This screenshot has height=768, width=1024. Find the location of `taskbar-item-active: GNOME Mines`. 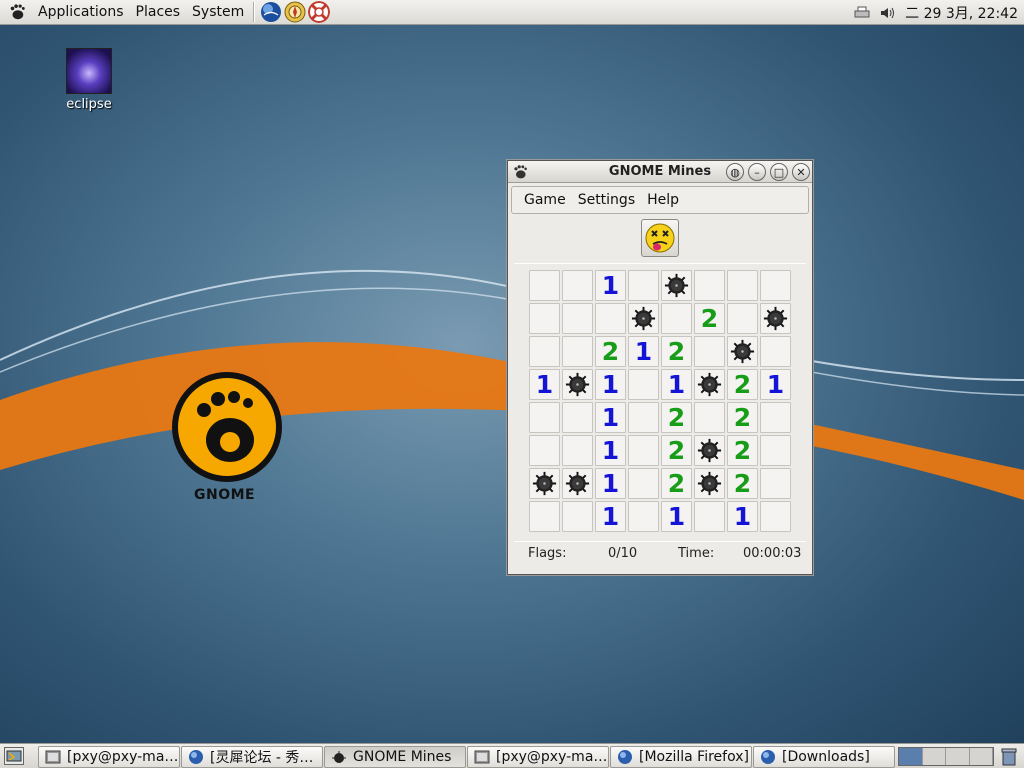

taskbar-item-active: GNOME Mines is located at coordinates (395, 757).